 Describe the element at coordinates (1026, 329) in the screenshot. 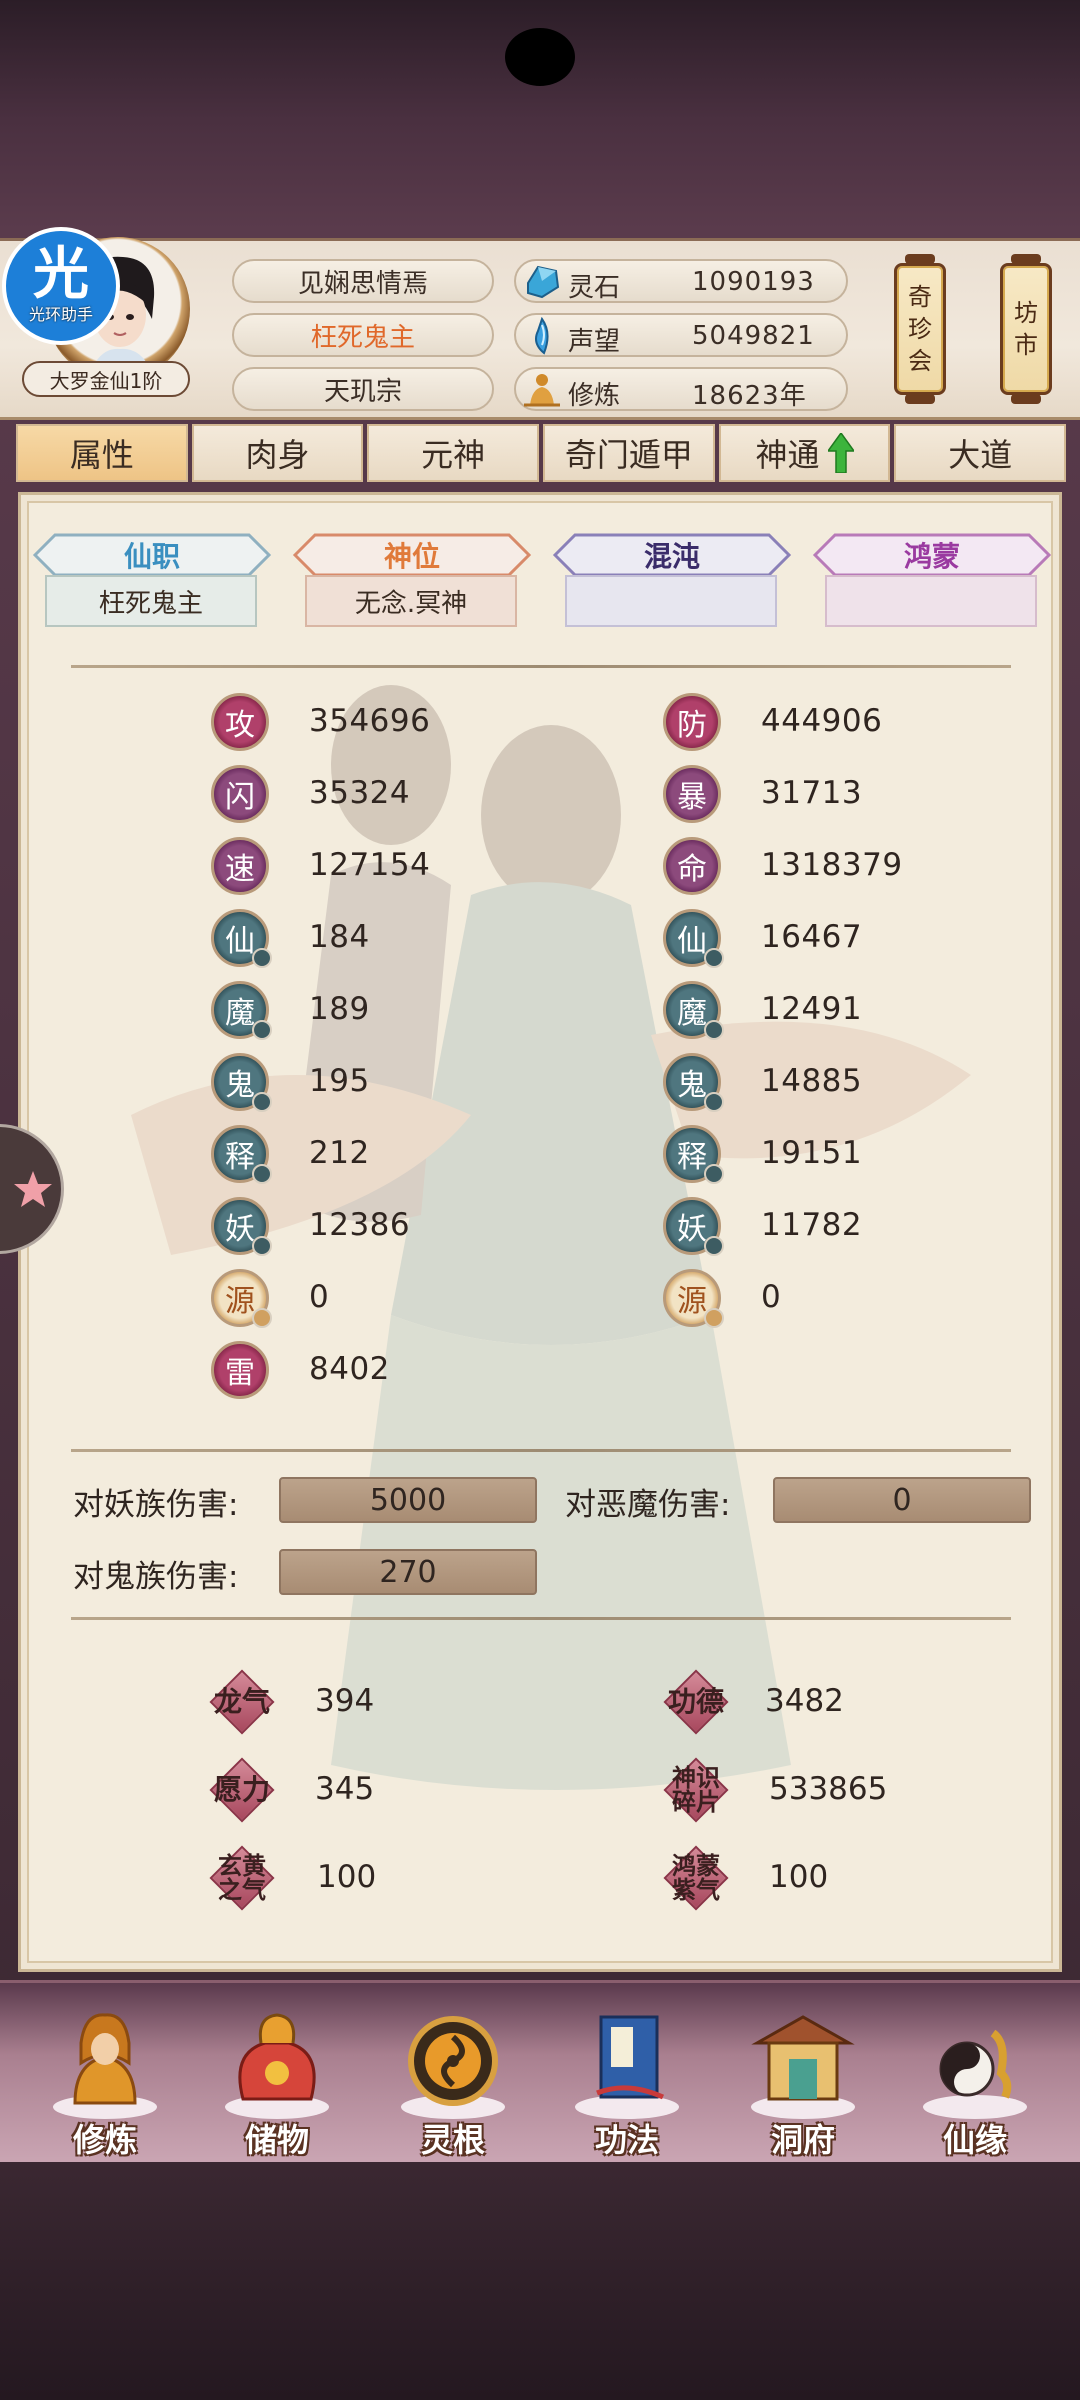

I see `market-button: 坊 市` at that location.